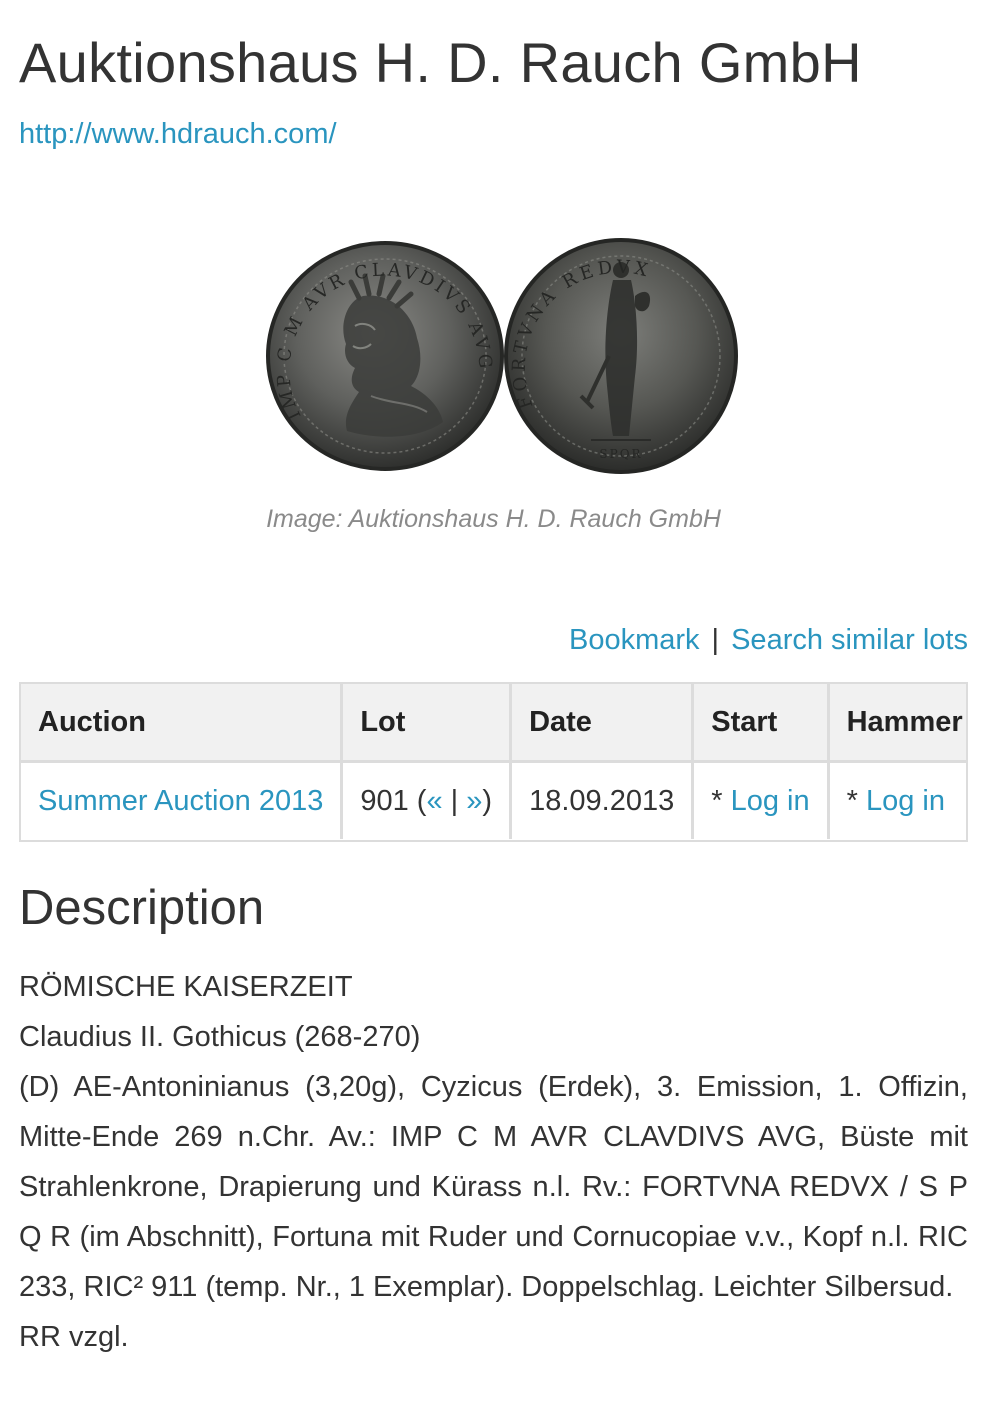 The width and height of the screenshot is (987, 1407). What do you see at coordinates (856, 800) in the screenshot?
I see `hammer-prefix: *` at bounding box center [856, 800].